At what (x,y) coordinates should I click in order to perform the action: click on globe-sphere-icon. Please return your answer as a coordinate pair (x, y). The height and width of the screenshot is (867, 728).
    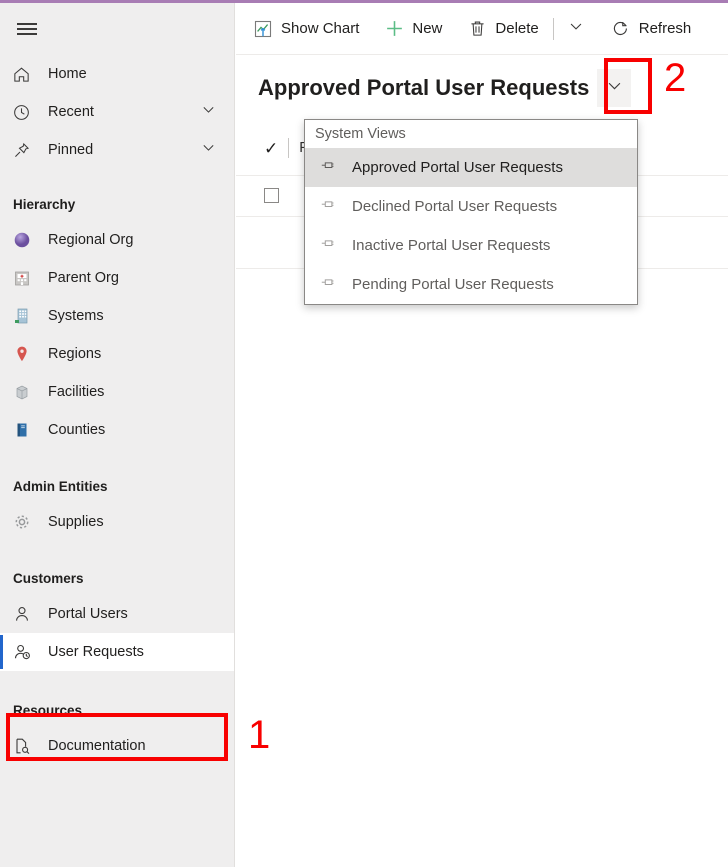
    Looking at the image, I should click on (26, 240).